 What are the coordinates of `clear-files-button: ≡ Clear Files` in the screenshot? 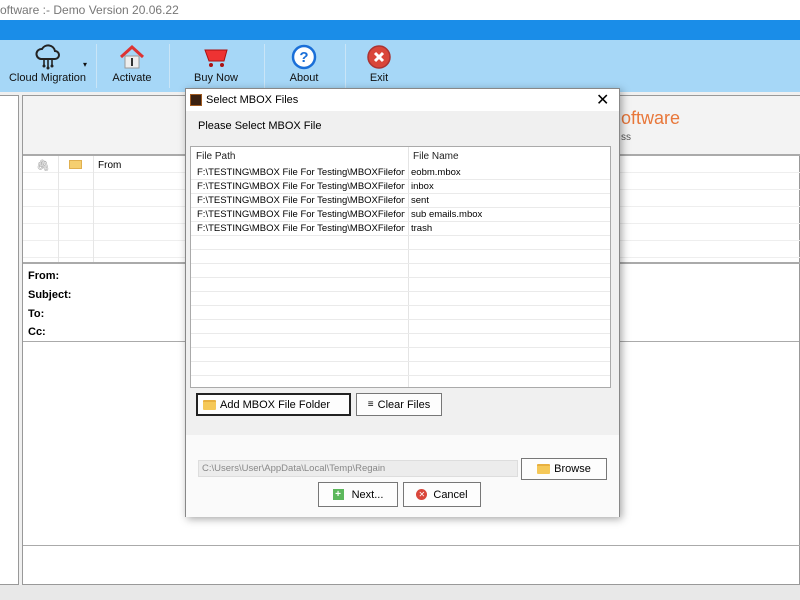 It's located at (399, 404).